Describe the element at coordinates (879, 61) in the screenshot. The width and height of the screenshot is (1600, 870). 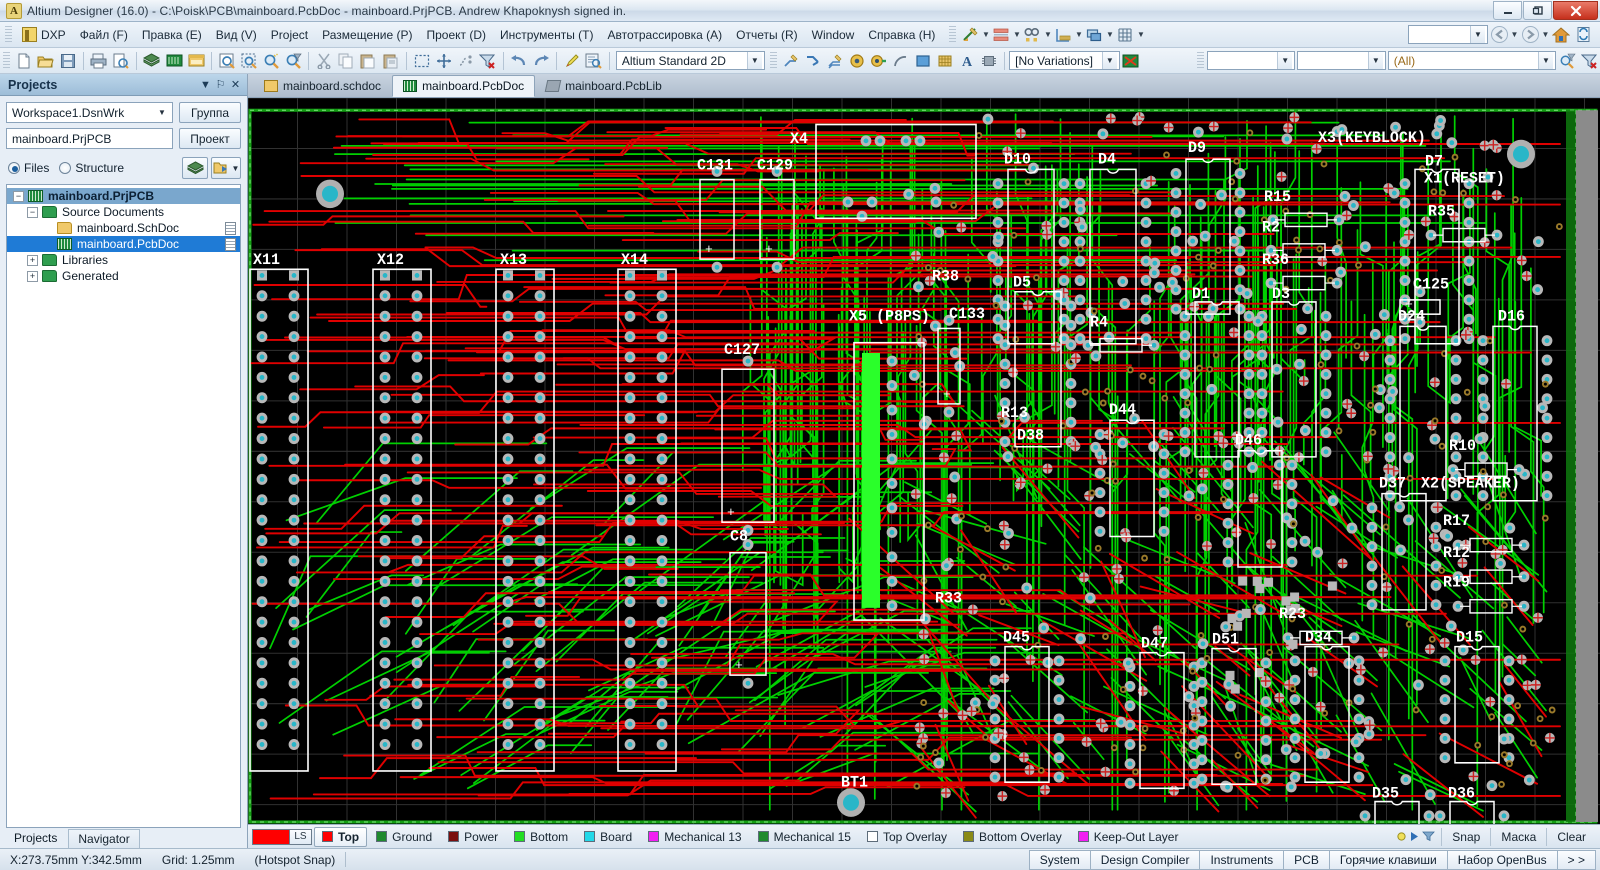
I see `place-via-icon` at that location.